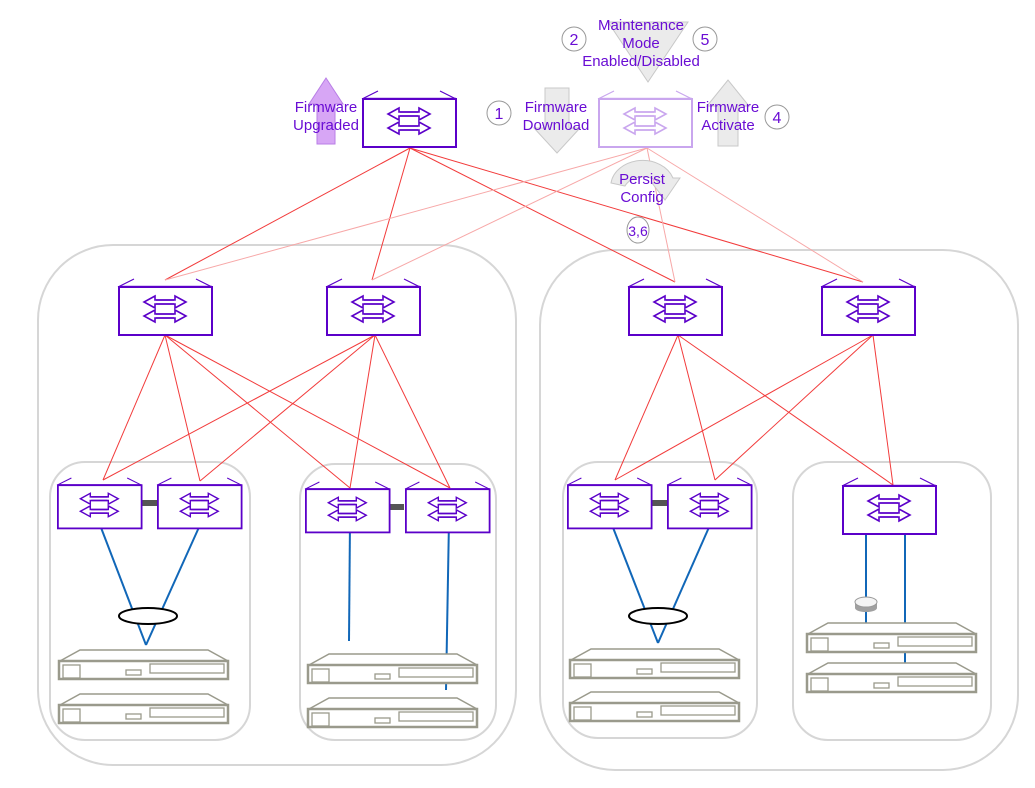 This screenshot has height=788, width=1035. What do you see at coordinates (727, 125) in the screenshot?
I see `step-4-label-2: Activate` at bounding box center [727, 125].